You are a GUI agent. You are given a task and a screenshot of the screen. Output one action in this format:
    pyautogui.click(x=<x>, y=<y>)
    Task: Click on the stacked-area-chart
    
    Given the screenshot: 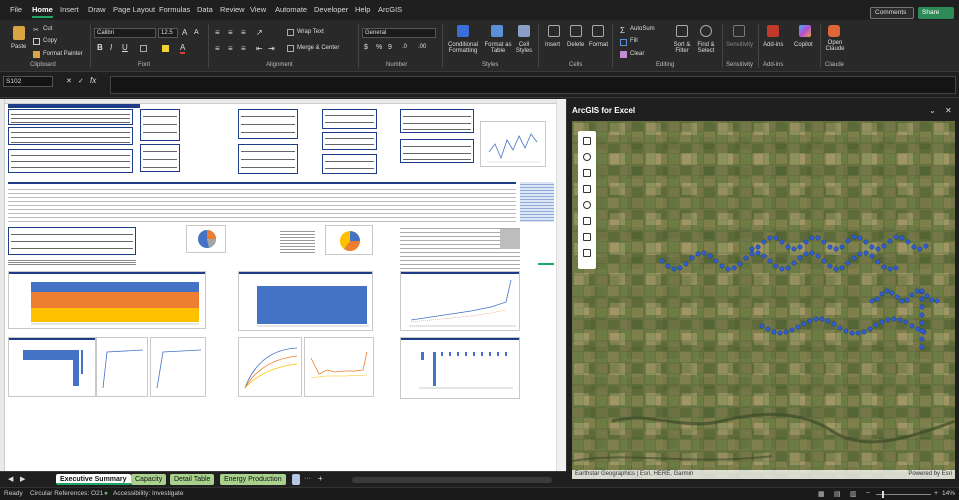 What is the action you would take?
    pyautogui.click(x=107, y=300)
    